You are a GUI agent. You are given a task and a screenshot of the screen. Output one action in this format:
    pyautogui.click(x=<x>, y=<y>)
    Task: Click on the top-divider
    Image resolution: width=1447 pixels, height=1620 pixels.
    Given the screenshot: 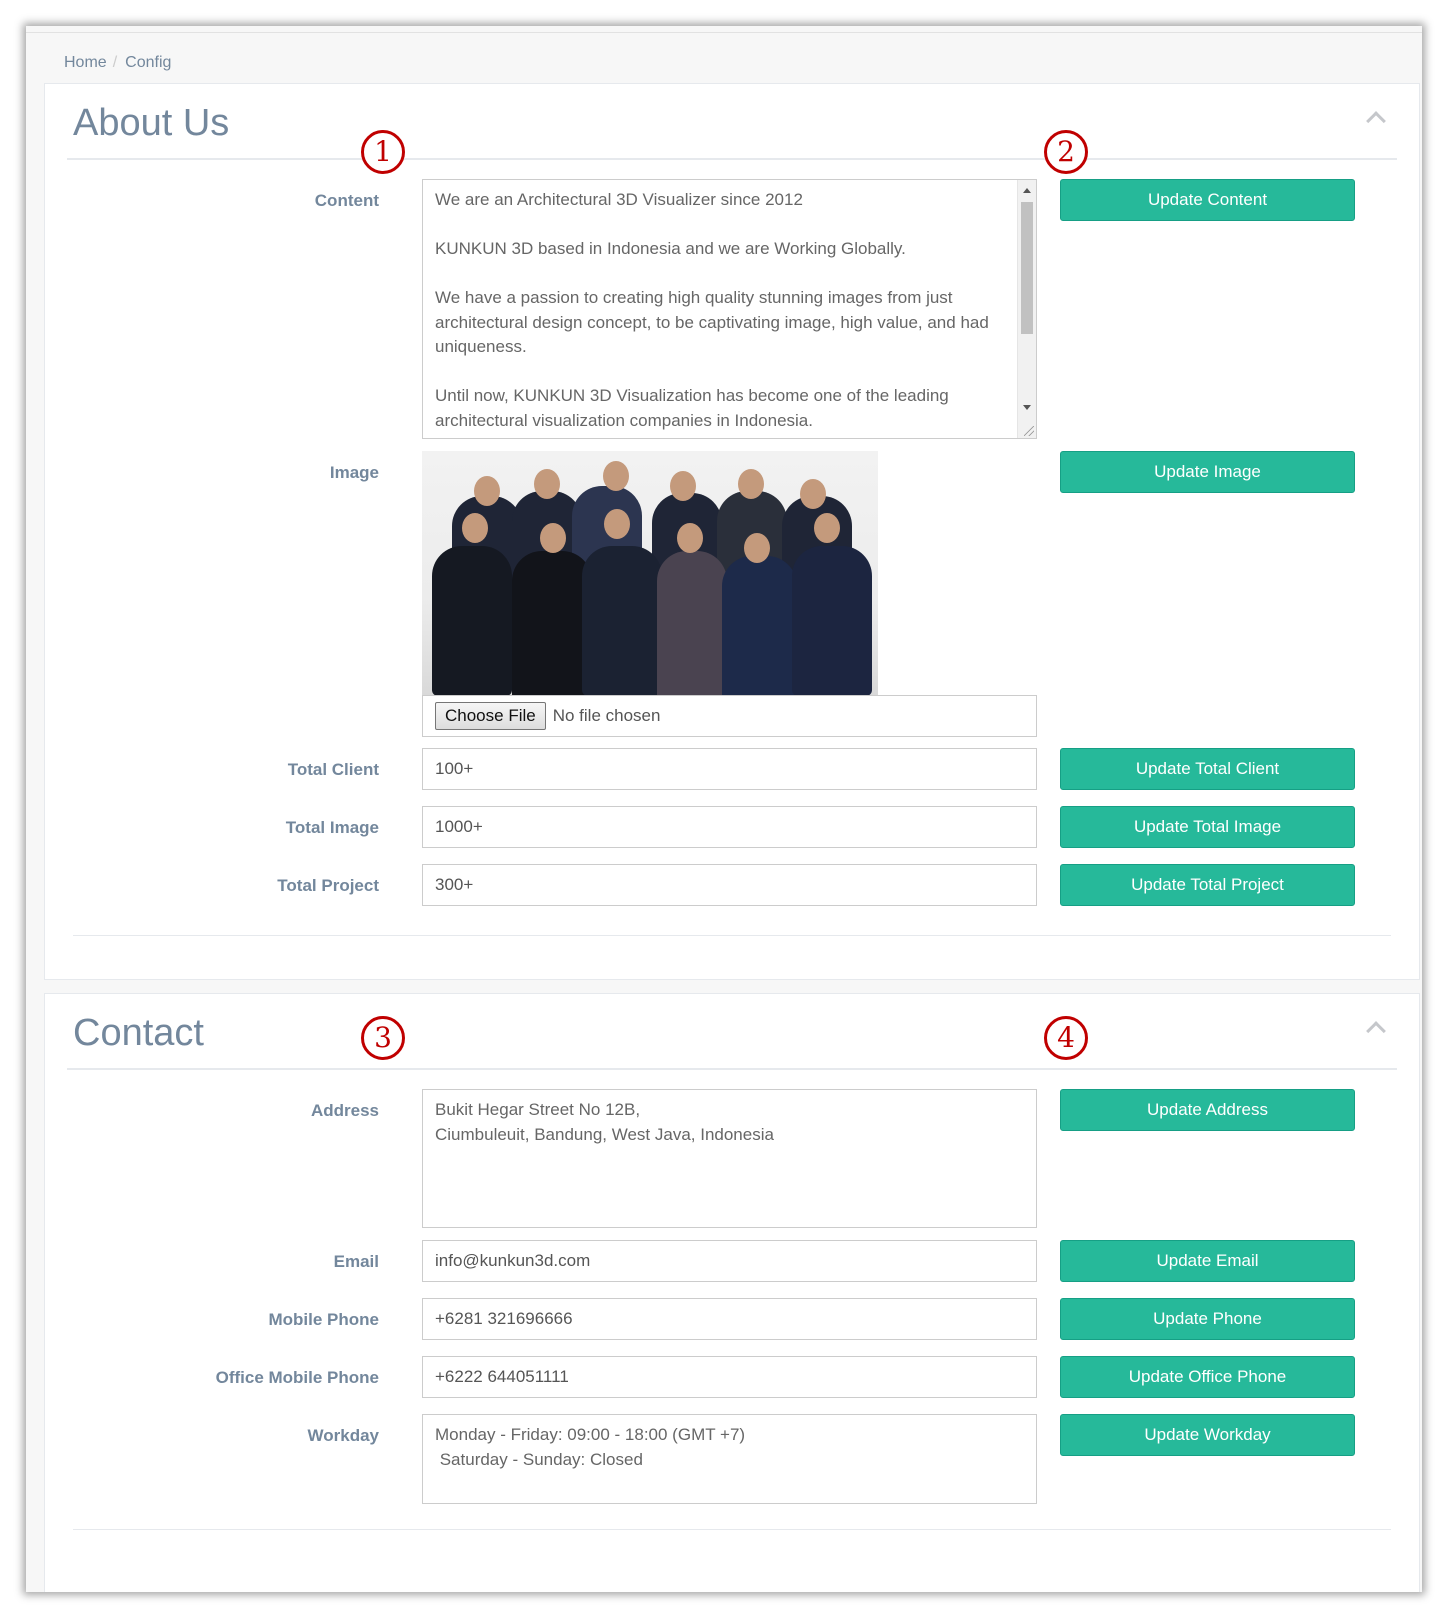 What is the action you would take?
    pyautogui.click(x=724, y=32)
    